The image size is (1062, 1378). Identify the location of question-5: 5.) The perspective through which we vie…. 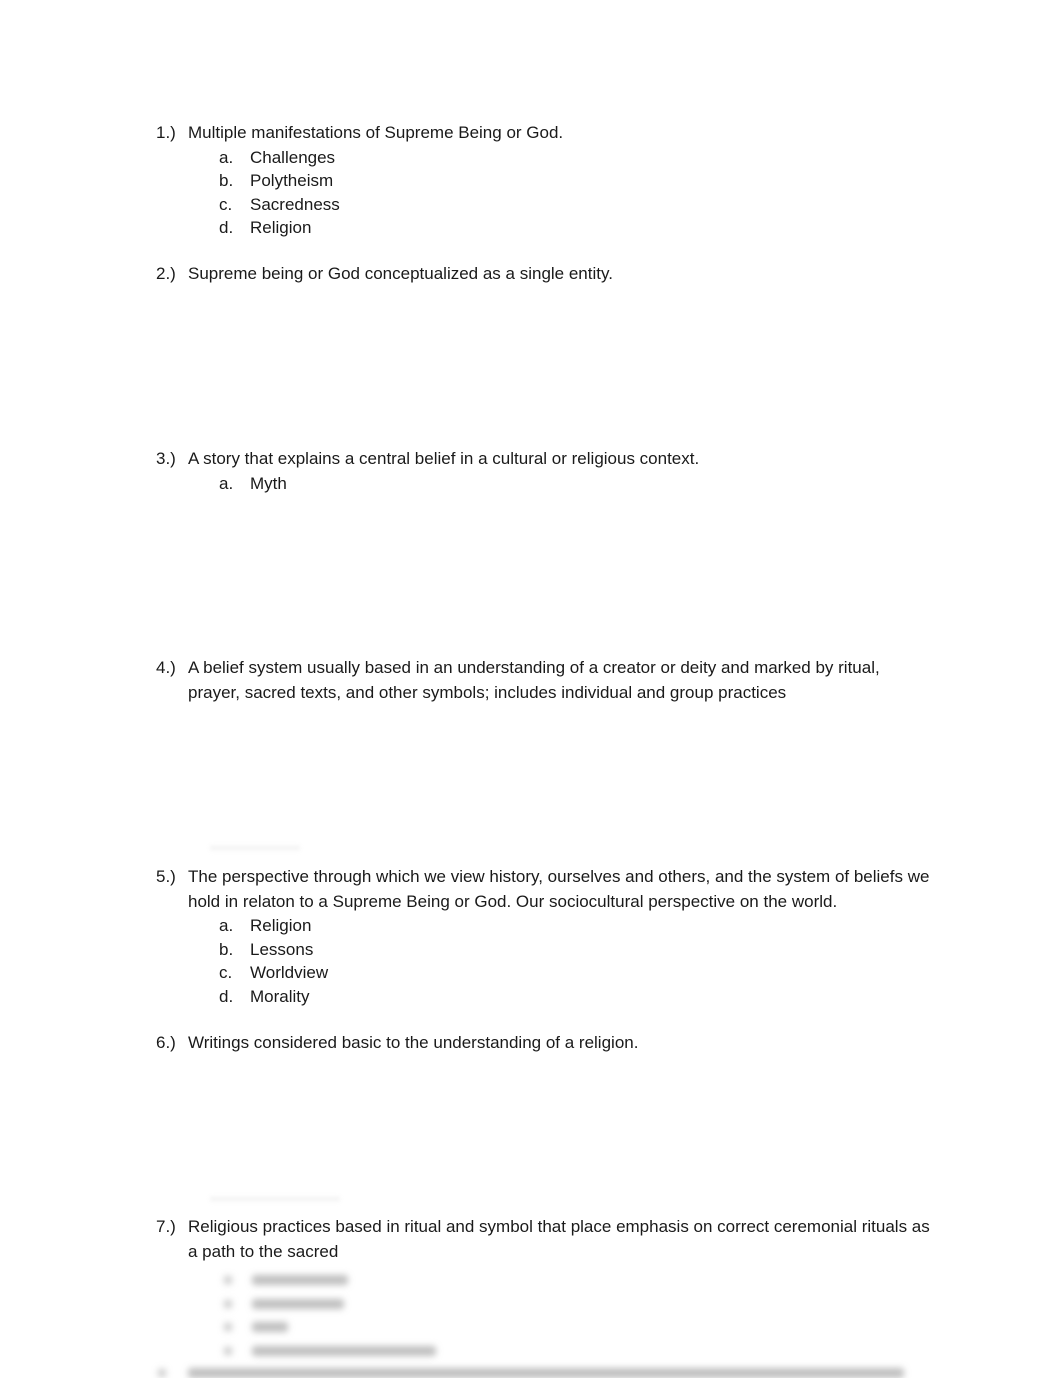
(546, 936).